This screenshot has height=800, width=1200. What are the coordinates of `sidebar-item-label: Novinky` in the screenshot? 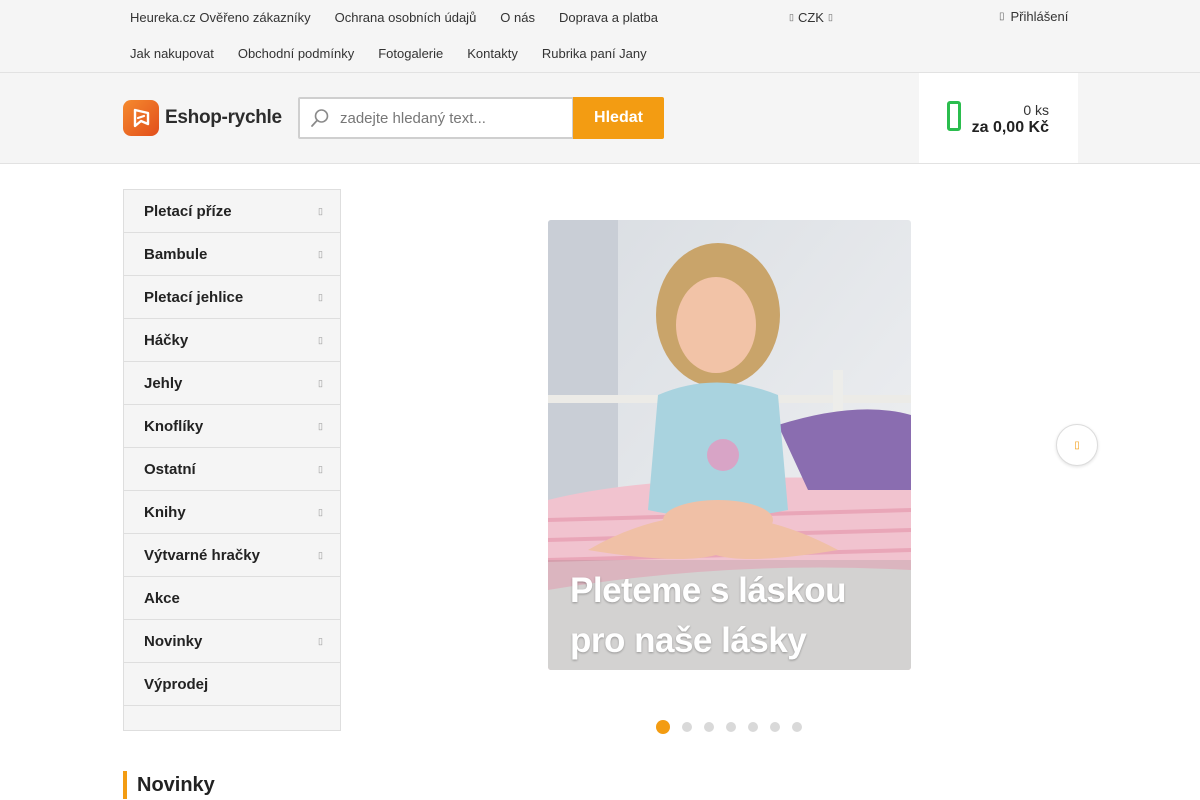 It's located at (173, 641).